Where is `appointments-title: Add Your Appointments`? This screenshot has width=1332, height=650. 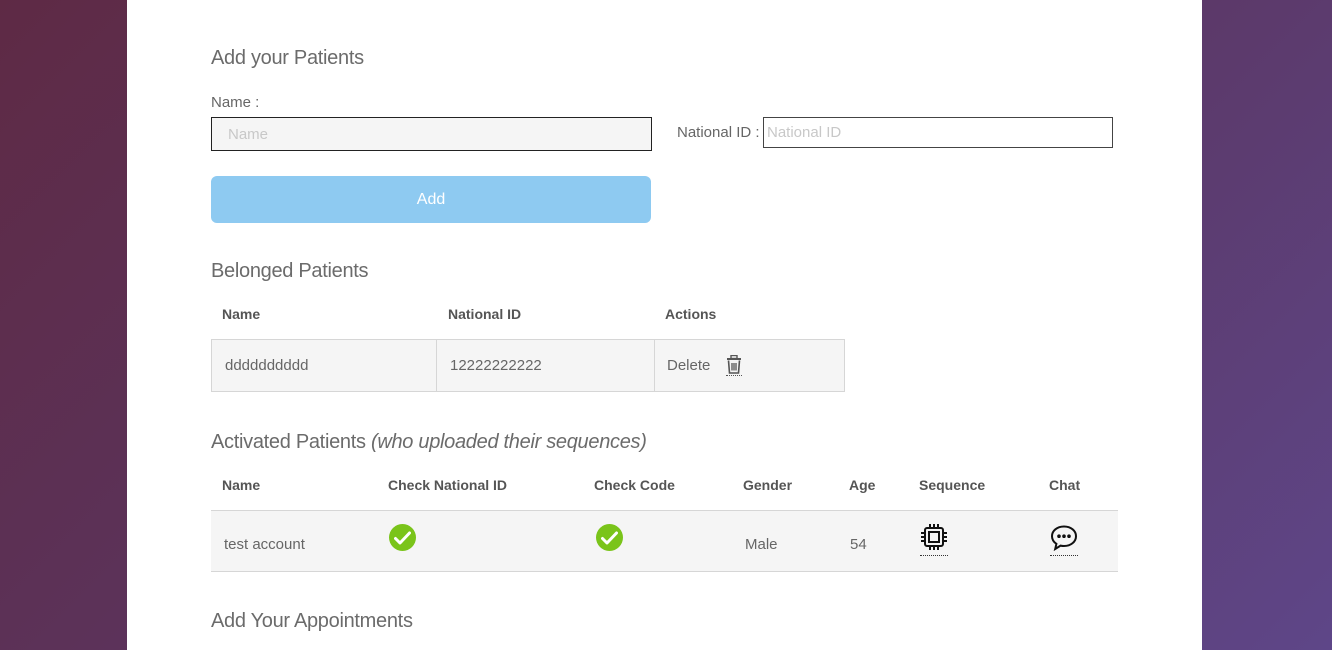 appointments-title: Add Your Appointments is located at coordinates (312, 621).